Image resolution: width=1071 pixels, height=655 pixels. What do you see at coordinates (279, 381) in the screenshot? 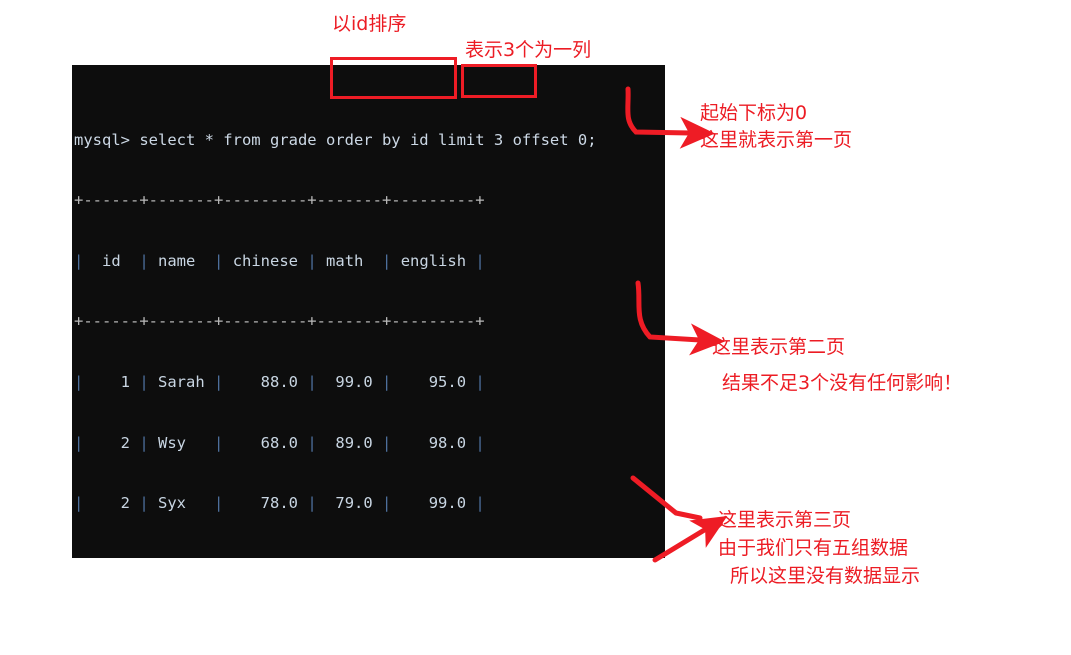
I see `table-row: | 1 | Sarah | 88.0 | 99.0 | 95.0 |` at bounding box center [279, 381].